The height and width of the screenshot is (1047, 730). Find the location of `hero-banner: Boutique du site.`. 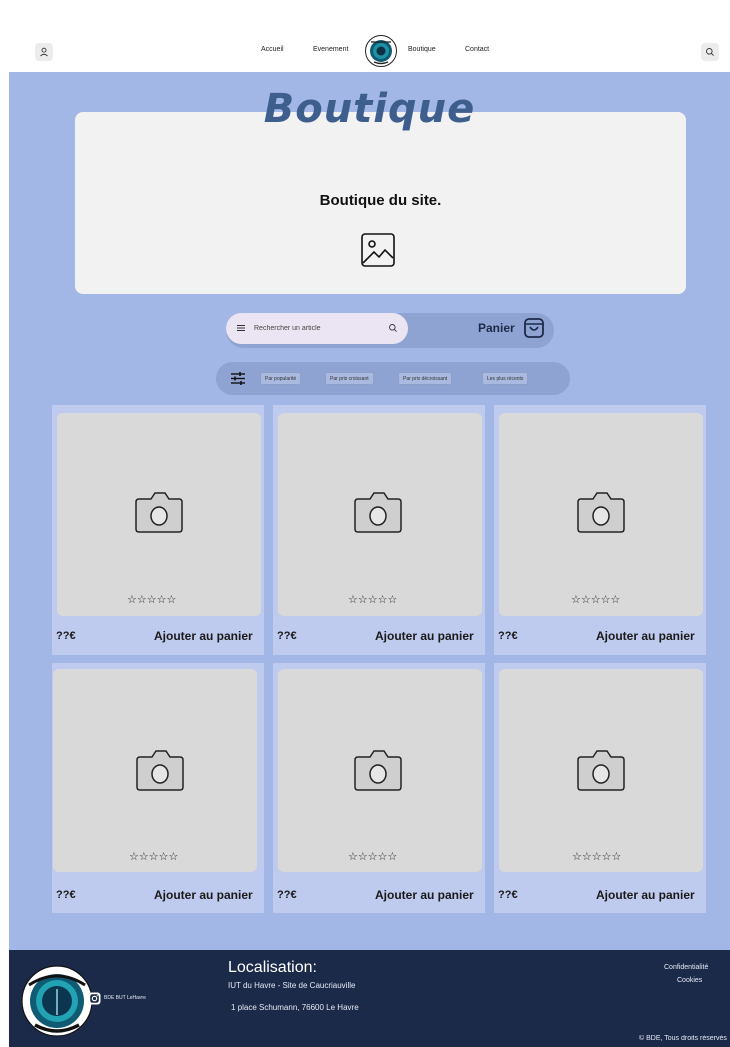

hero-banner: Boutique du site. is located at coordinates (380, 203).